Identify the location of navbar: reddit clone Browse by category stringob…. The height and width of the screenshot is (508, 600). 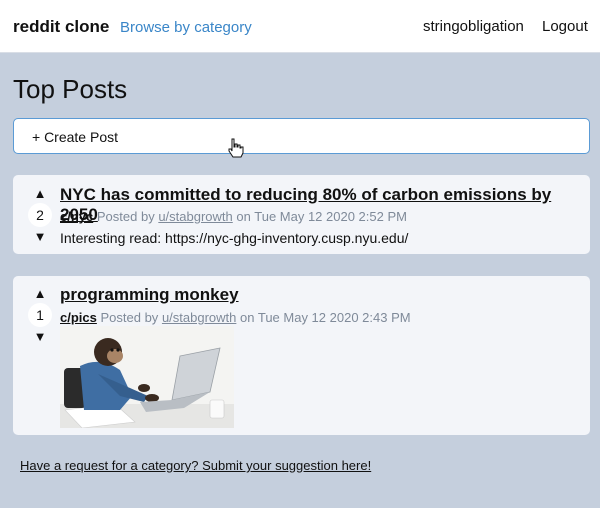
(300, 26).